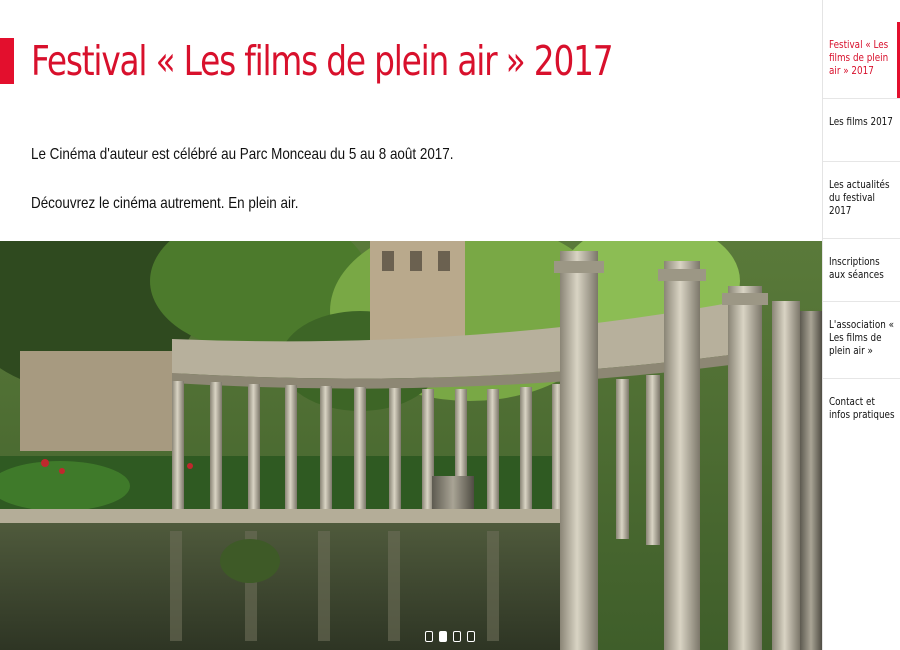 Image resolution: width=900 pixels, height=650 pixels. I want to click on nav-item-inscriptions: Inscriptions aux séances, so click(861, 270).